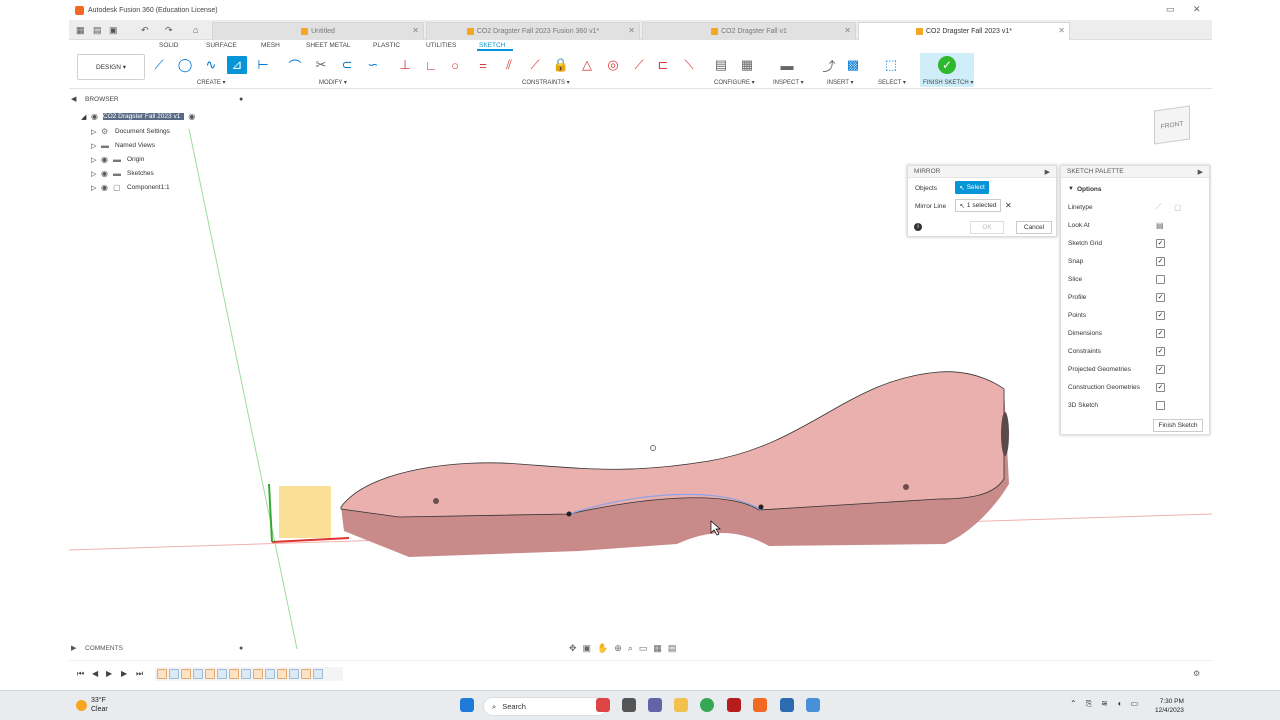 The width and height of the screenshot is (1280, 720). I want to click on select-menu: SELECT ▾, so click(892, 82).